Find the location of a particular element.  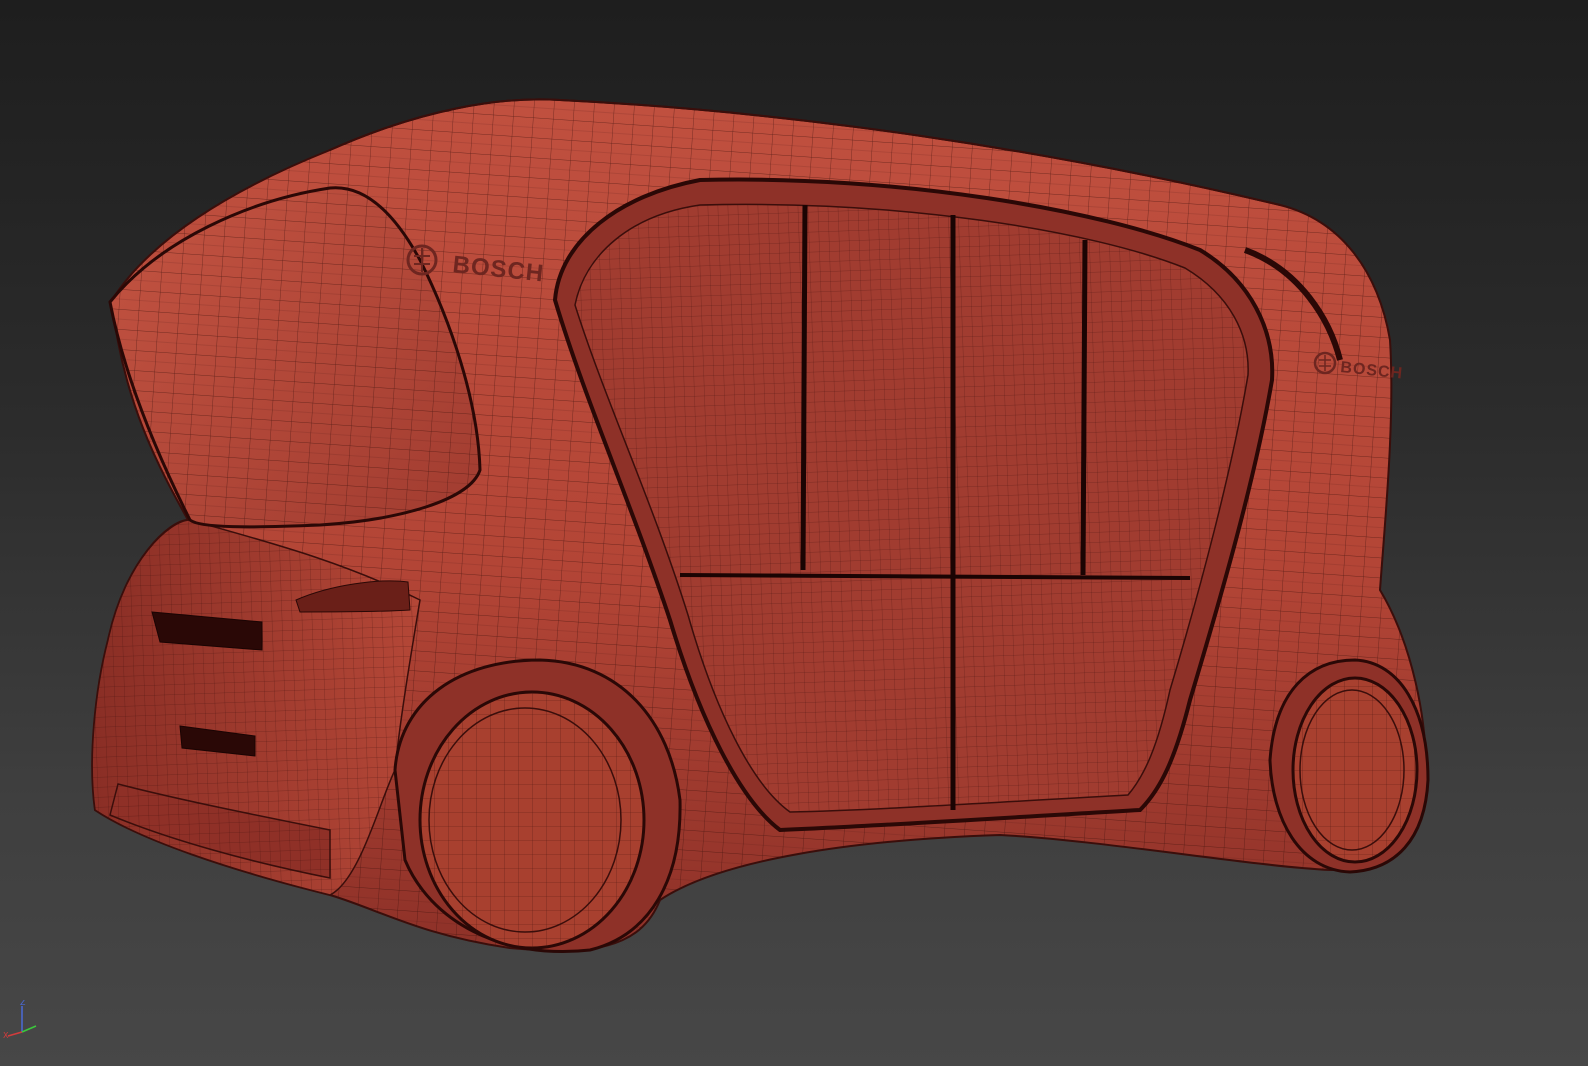

axis-z-label: Z is located at coordinates (23, 1003).